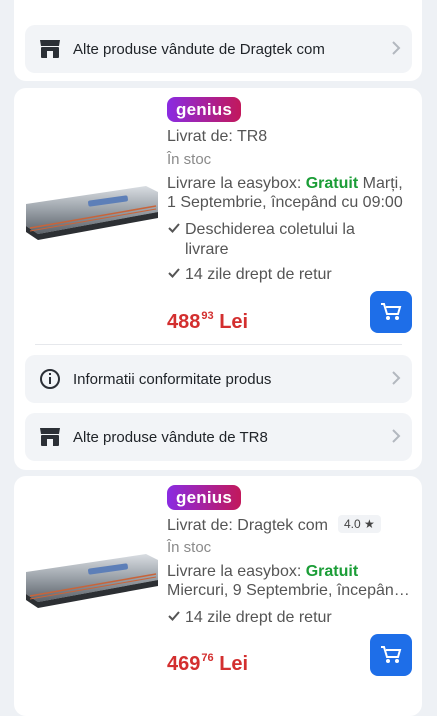 Image resolution: width=437 pixels, height=716 pixels. Describe the element at coordinates (261, 230) in the screenshot. I see `benefit-open-package: Deschiderea coletului la` at that location.